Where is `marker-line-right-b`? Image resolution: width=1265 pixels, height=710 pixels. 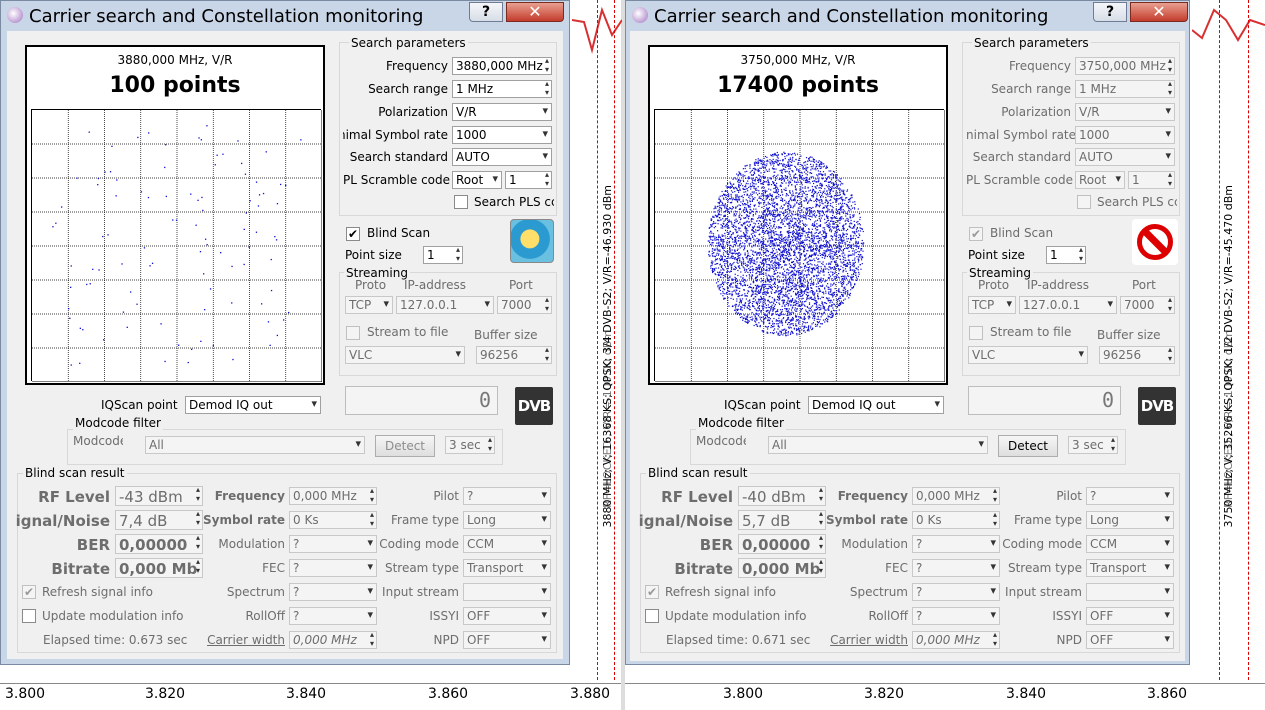 marker-line-right-b is located at coordinates (1248, 340).